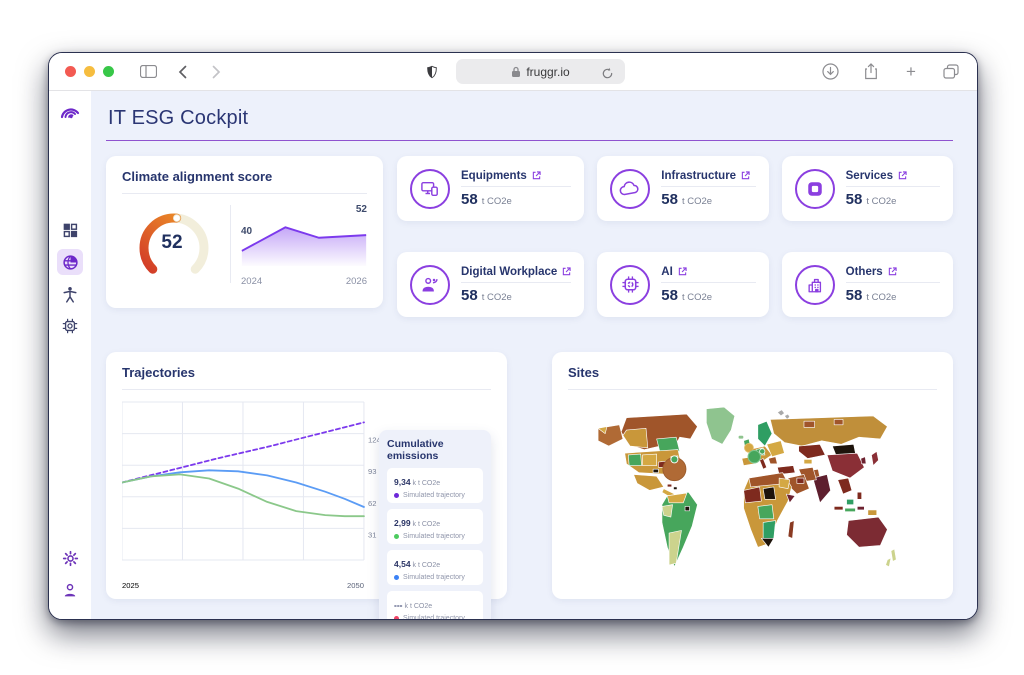  What do you see at coordinates (491, 188) in the screenshot?
I see `metric-card-equipments: Equipments 58 t CO2e` at bounding box center [491, 188].